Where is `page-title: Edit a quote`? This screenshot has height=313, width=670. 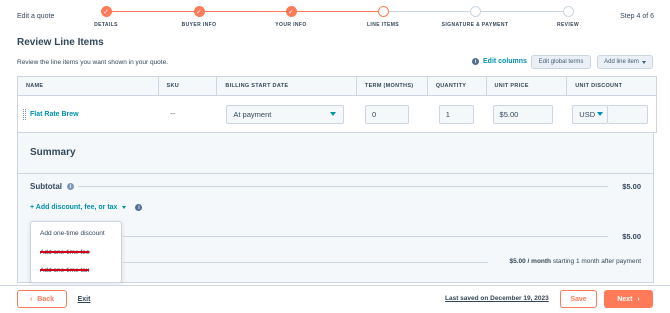 page-title: Edit a quote is located at coordinates (36, 16).